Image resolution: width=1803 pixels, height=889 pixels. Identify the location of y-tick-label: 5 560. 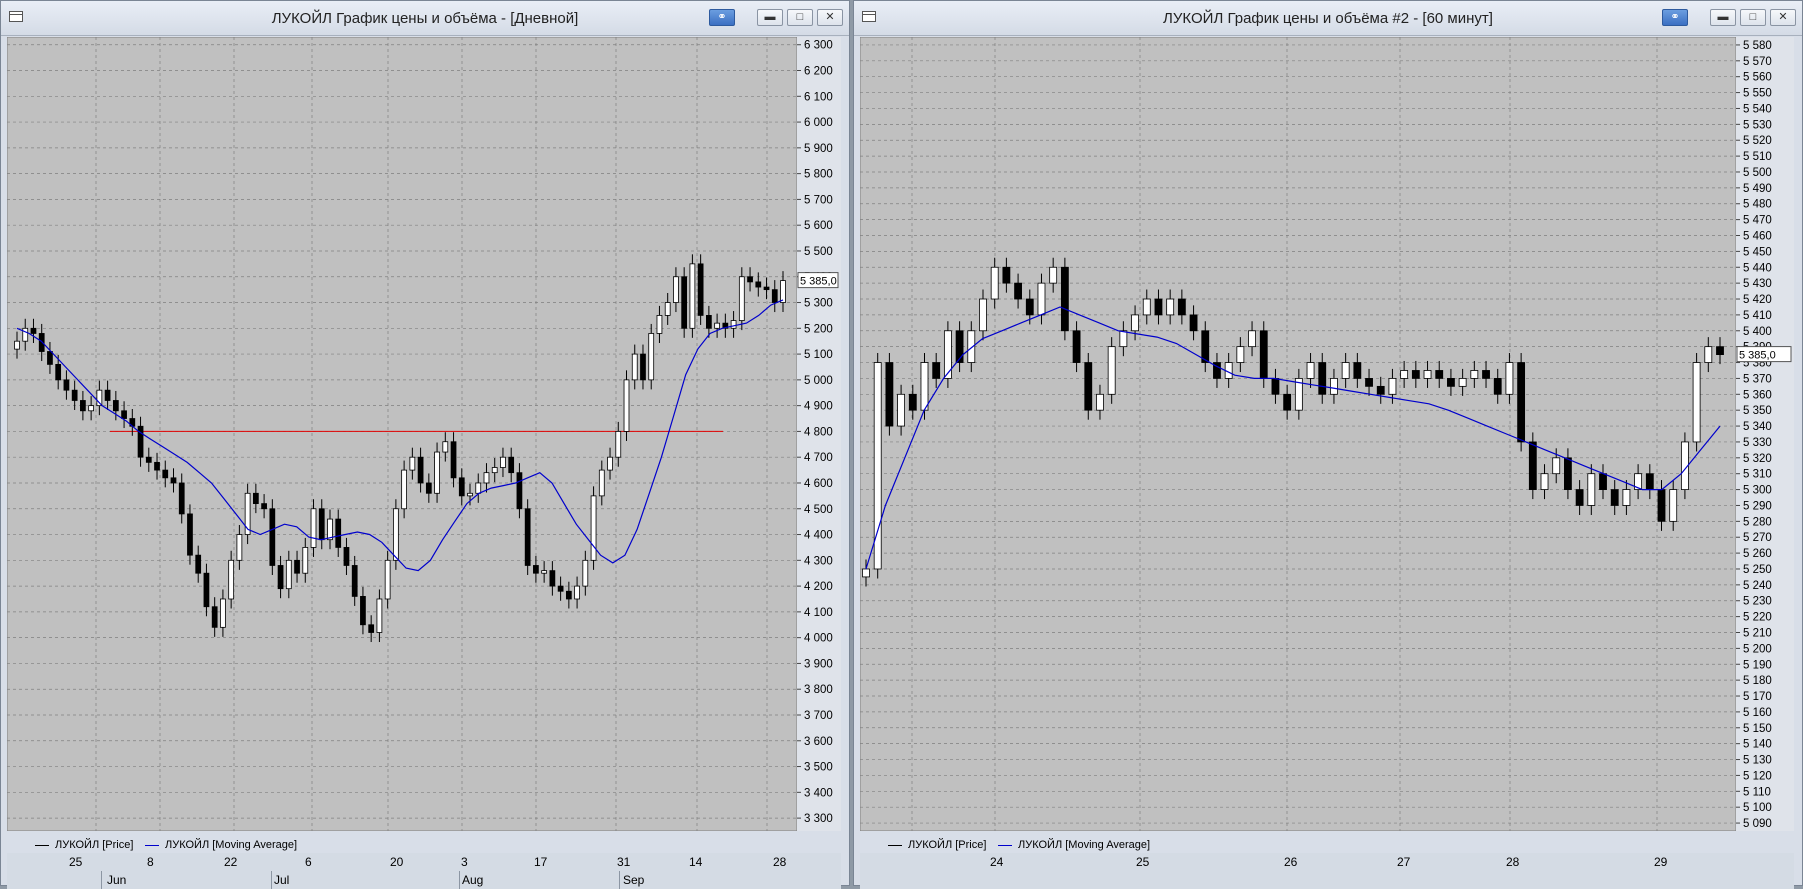
(1757, 78).